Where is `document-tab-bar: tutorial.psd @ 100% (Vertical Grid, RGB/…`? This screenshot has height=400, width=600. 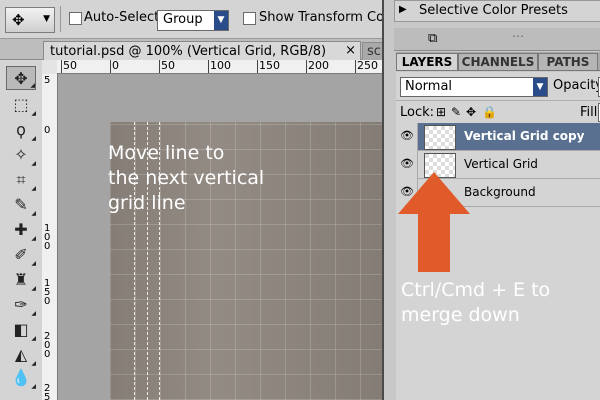
document-tab-bar: tutorial.psd @ 100% (Vertical Grid, RGB/… is located at coordinates (192, 49).